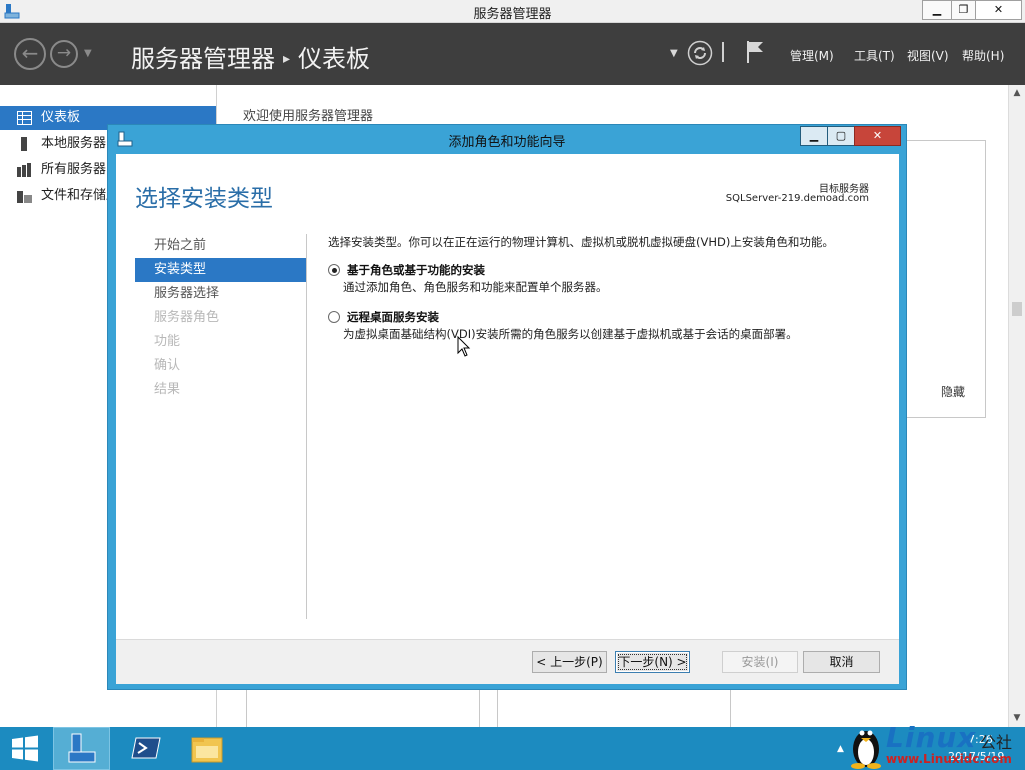 The height and width of the screenshot is (770, 1025). I want to click on server-manager-taskbar-icon, so click(82, 748).